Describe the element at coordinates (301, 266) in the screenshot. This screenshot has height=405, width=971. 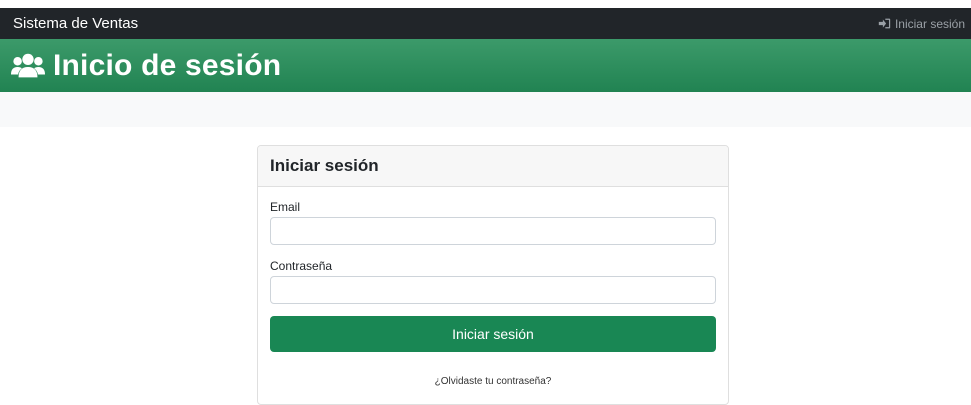
I see `password-label: Contraseña` at that location.